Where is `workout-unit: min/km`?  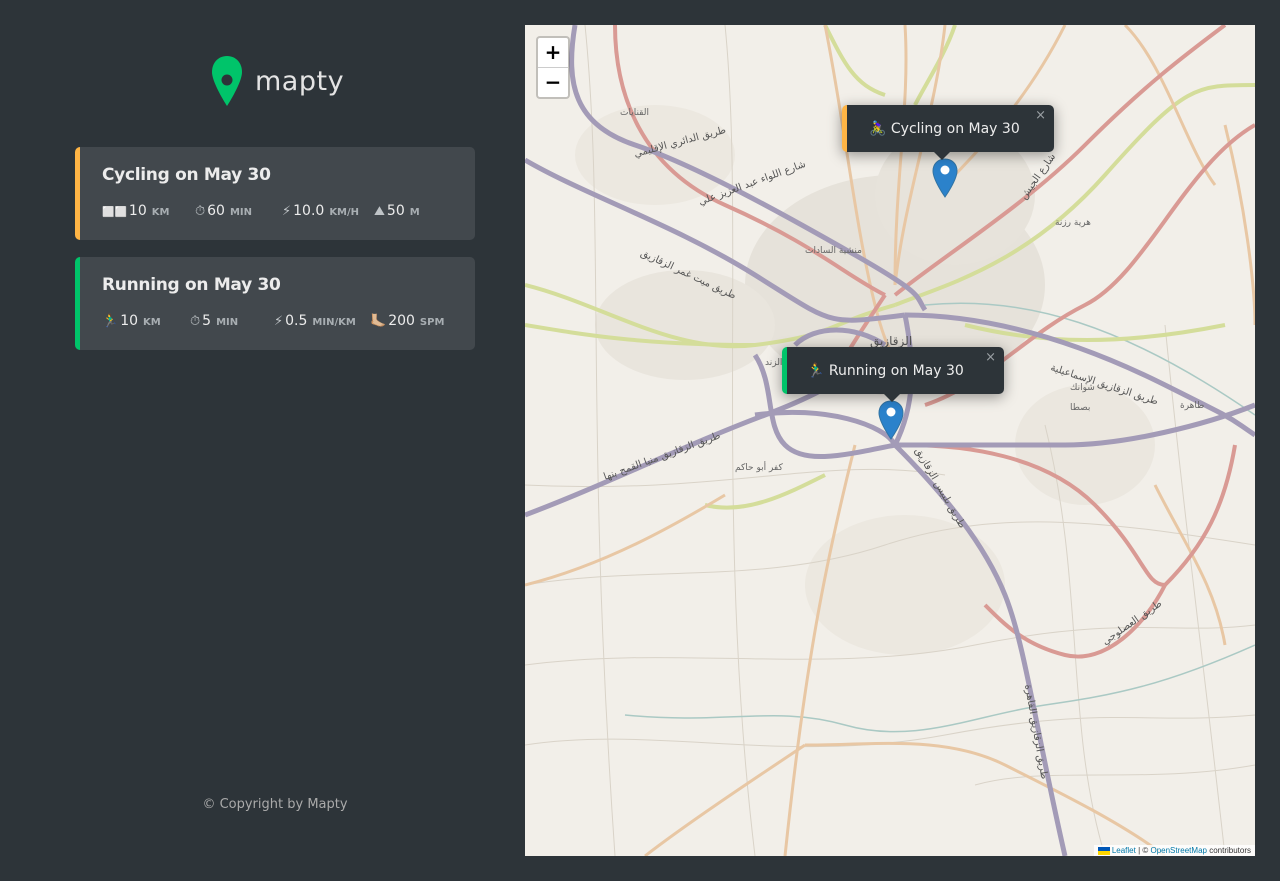
workout-unit: min/km is located at coordinates (334, 322).